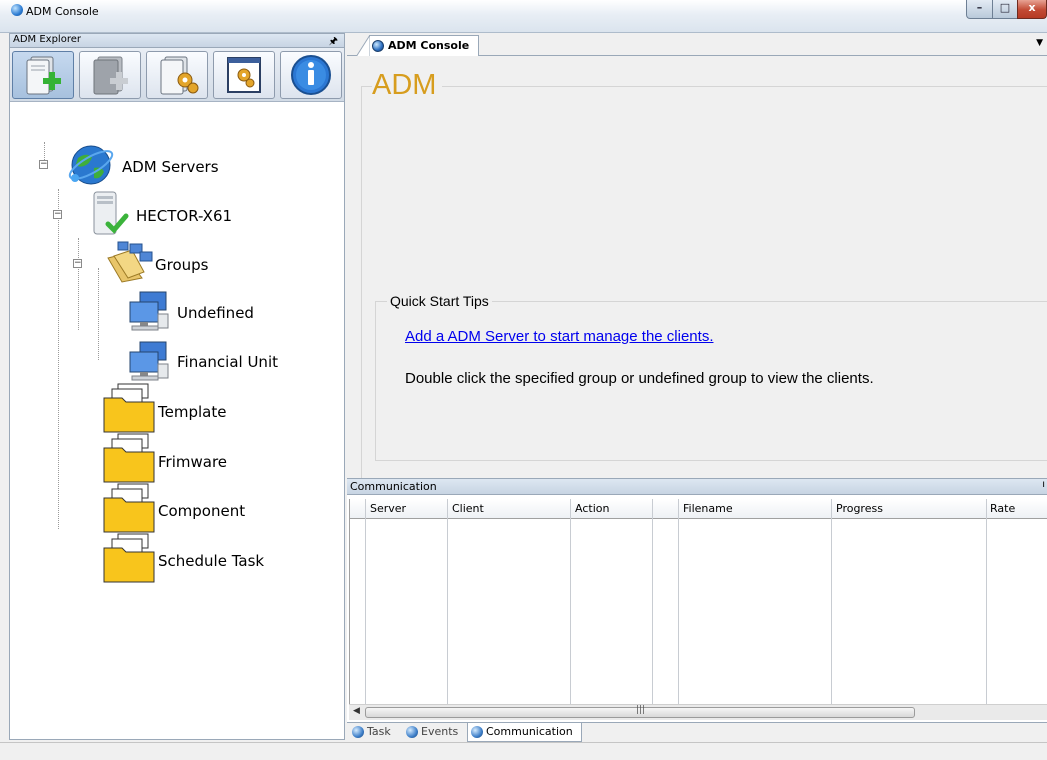 The image size is (1047, 760). What do you see at coordinates (666, 603) in the screenshot?
I see `column-status` at bounding box center [666, 603].